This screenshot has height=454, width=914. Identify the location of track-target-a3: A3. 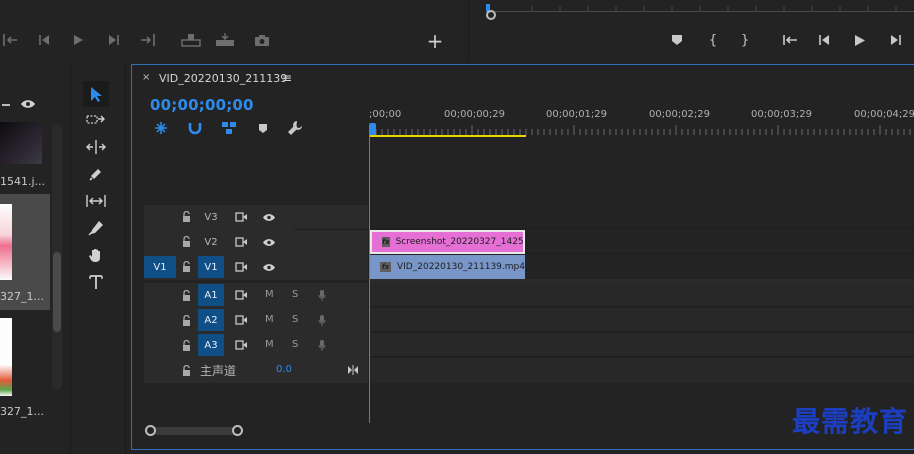
(211, 345).